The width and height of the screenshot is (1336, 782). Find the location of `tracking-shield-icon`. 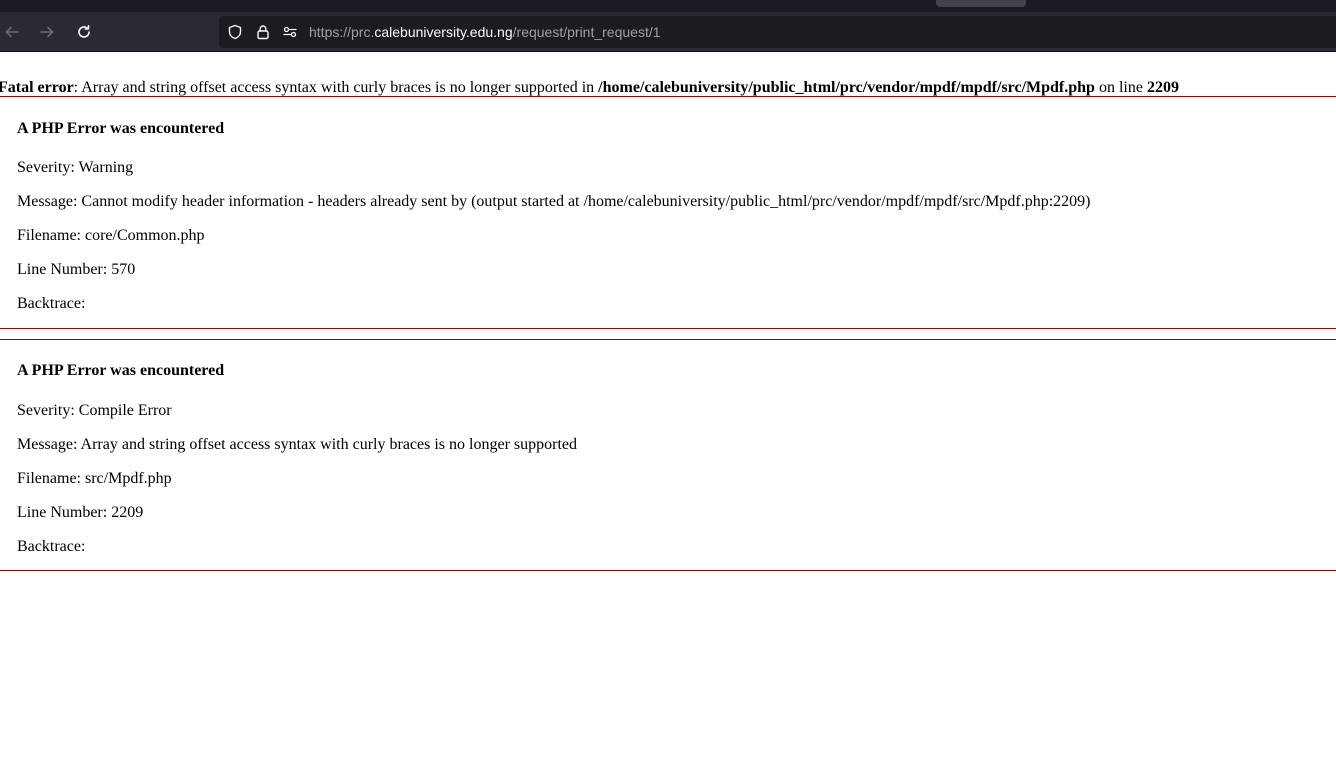

tracking-shield-icon is located at coordinates (235, 32).